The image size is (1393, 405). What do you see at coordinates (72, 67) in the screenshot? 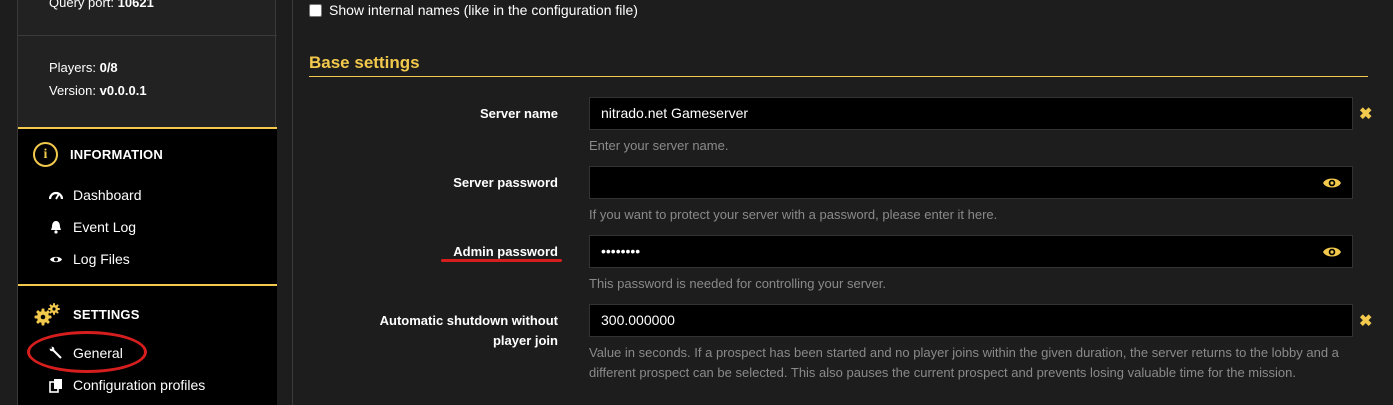
I see `players-label: Players:` at bounding box center [72, 67].